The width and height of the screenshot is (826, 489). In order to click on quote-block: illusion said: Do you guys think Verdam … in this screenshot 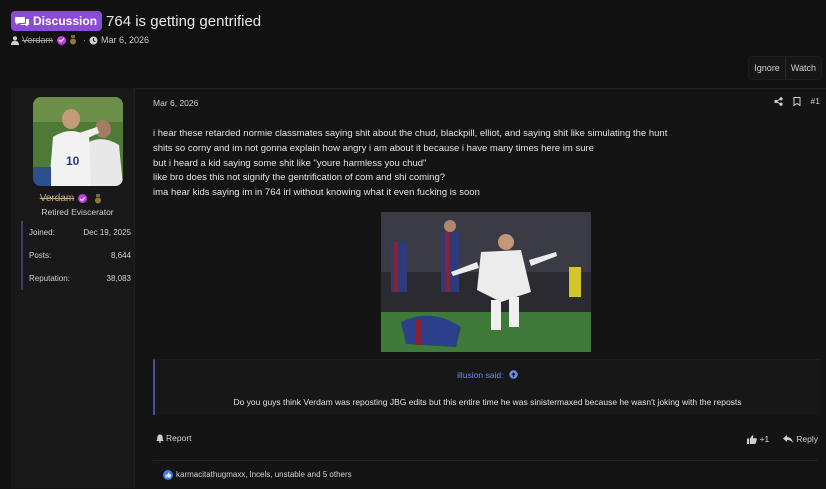, I will do `click(486, 387)`.